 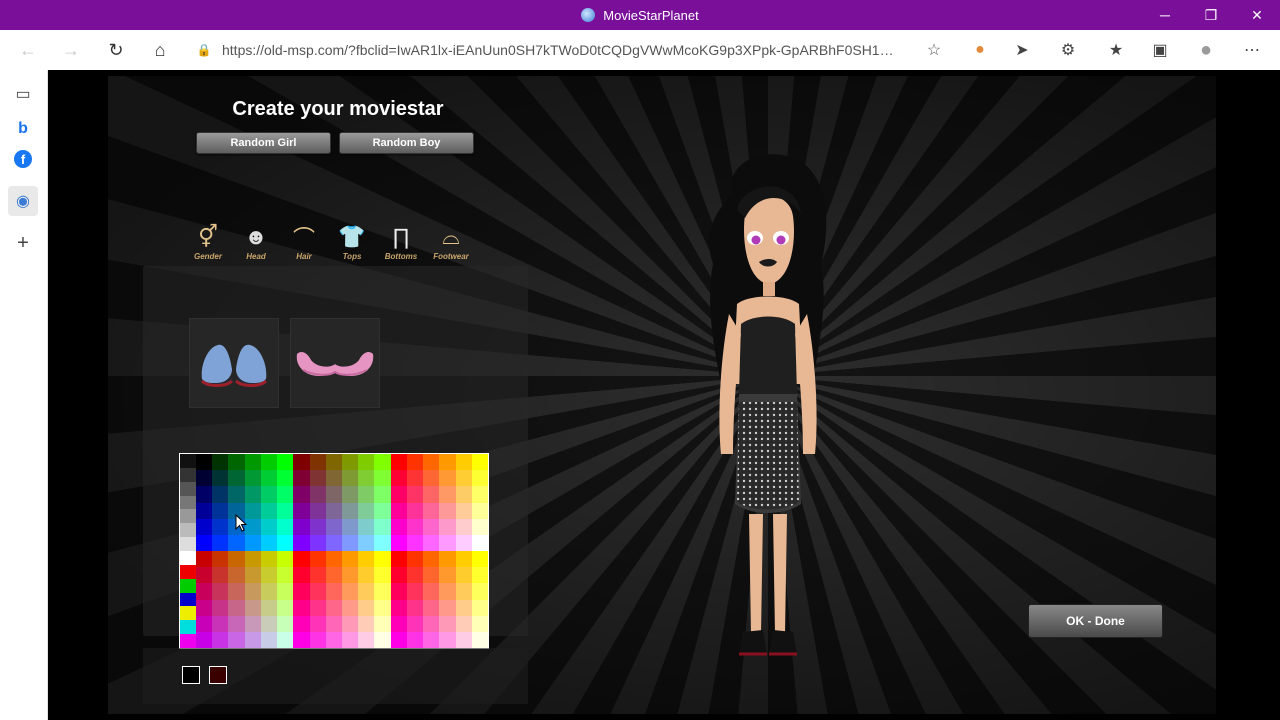 What do you see at coordinates (1068, 50) in the screenshot?
I see `extensions-icon: ⚙` at bounding box center [1068, 50].